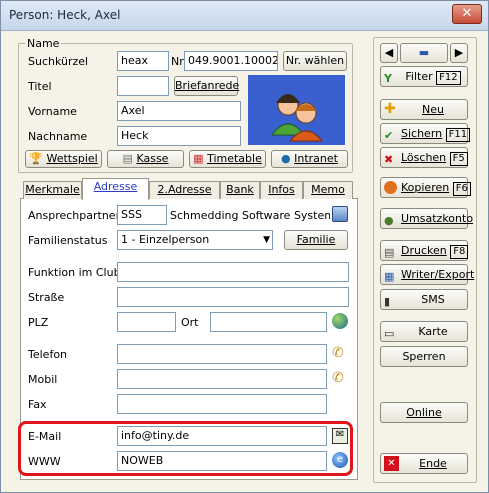 This screenshot has width=489, height=493. Describe the element at coordinates (389, 276) in the screenshot. I see `document-icon: ▦` at that location.